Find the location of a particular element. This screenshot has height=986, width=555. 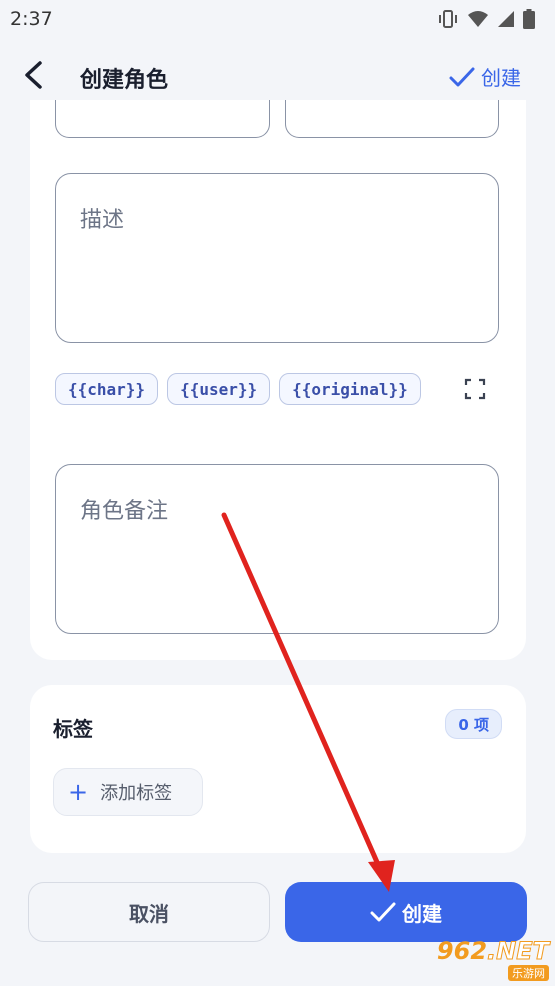

secondary-field-partial is located at coordinates (392, 119).